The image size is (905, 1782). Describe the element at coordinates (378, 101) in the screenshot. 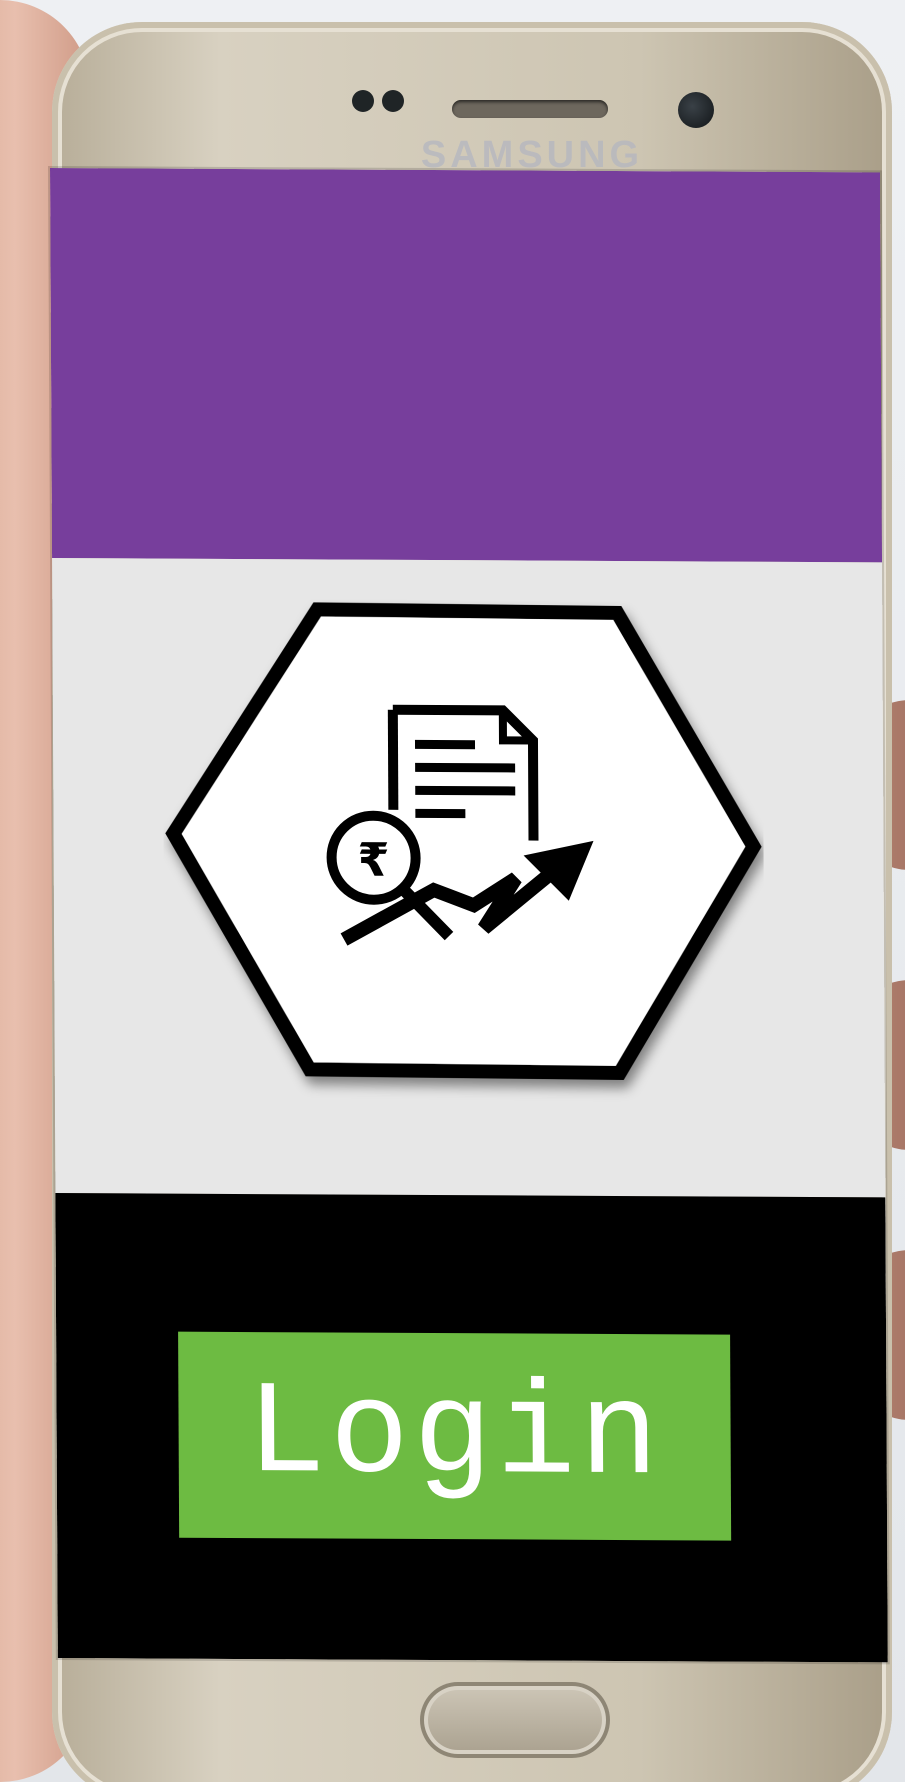

I see `sensor-dots` at that location.